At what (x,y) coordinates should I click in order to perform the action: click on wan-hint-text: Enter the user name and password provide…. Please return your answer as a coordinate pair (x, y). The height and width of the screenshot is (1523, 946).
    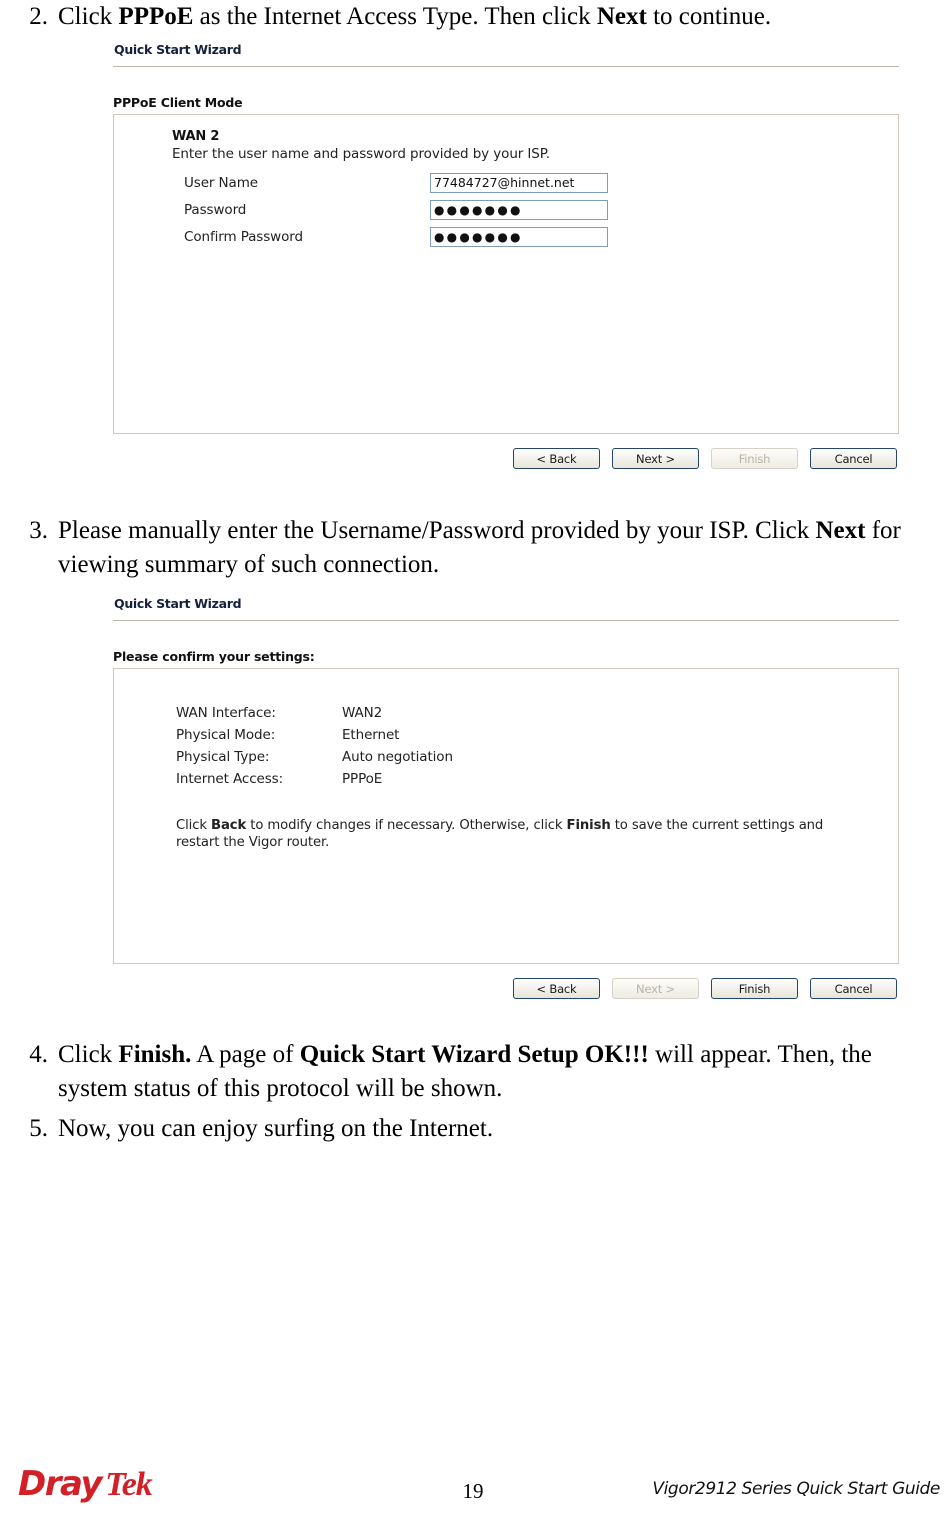
    Looking at the image, I should click on (361, 154).